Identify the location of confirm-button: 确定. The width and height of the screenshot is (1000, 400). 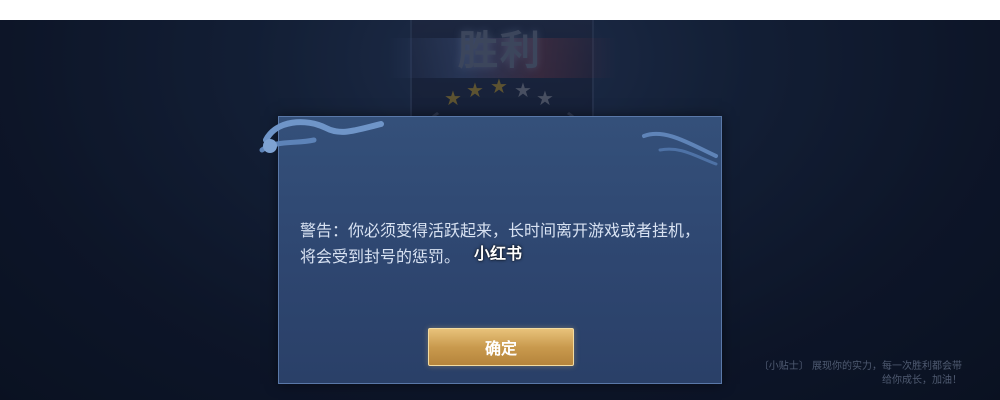
(501, 347).